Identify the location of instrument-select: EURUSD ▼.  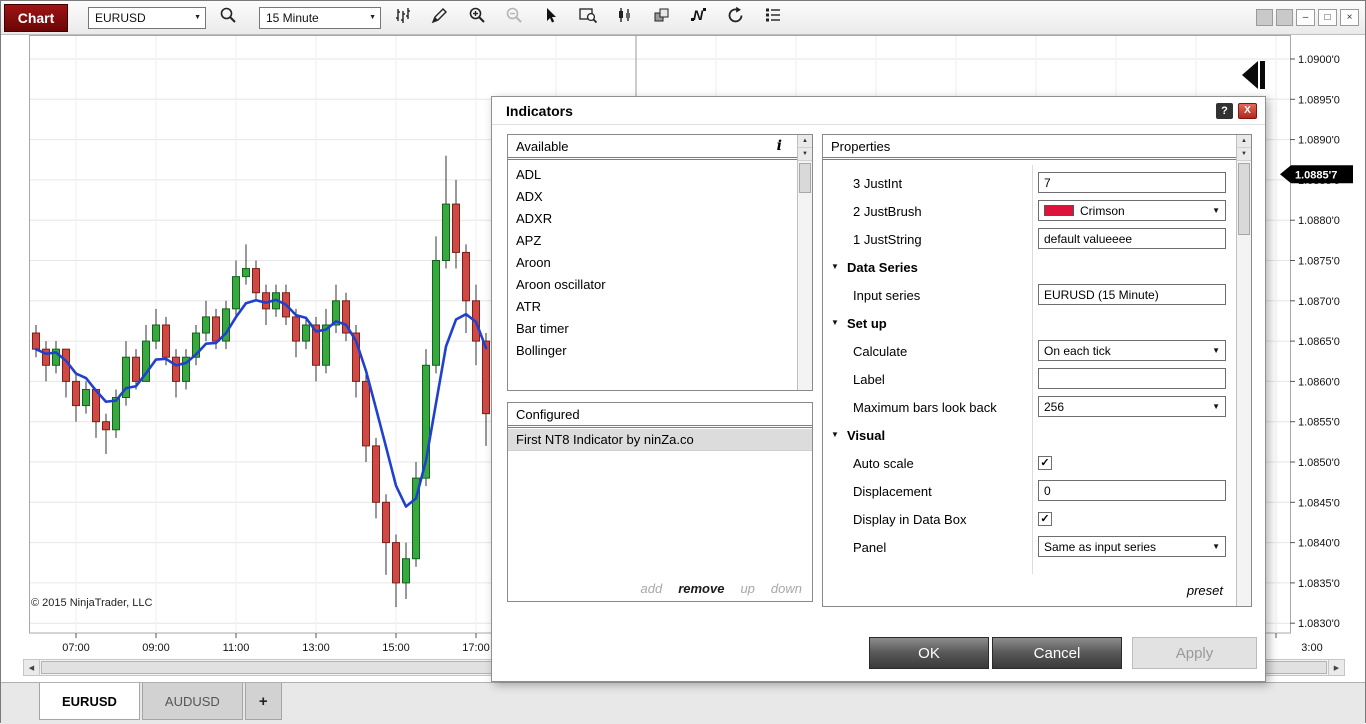
(147, 17).